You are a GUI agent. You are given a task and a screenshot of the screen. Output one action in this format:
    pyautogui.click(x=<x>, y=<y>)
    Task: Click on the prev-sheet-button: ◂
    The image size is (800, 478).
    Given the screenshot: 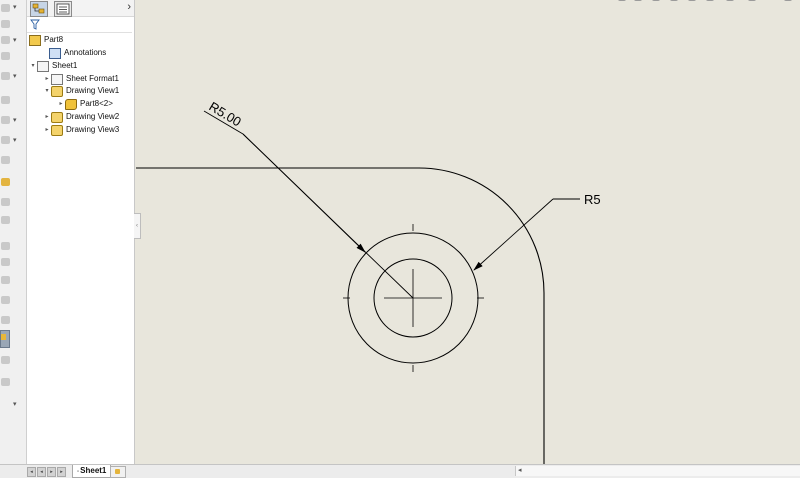 What is the action you would take?
    pyautogui.click(x=41, y=472)
    